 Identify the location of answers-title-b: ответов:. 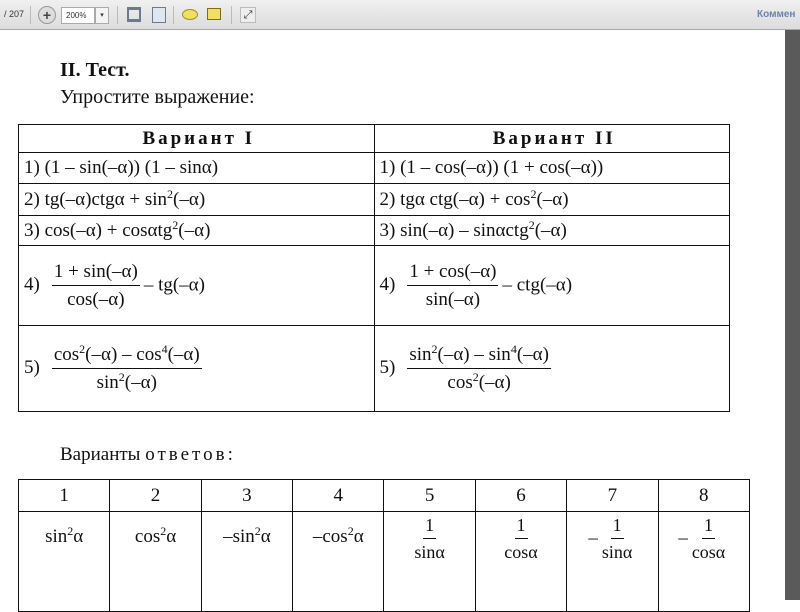
(190, 454).